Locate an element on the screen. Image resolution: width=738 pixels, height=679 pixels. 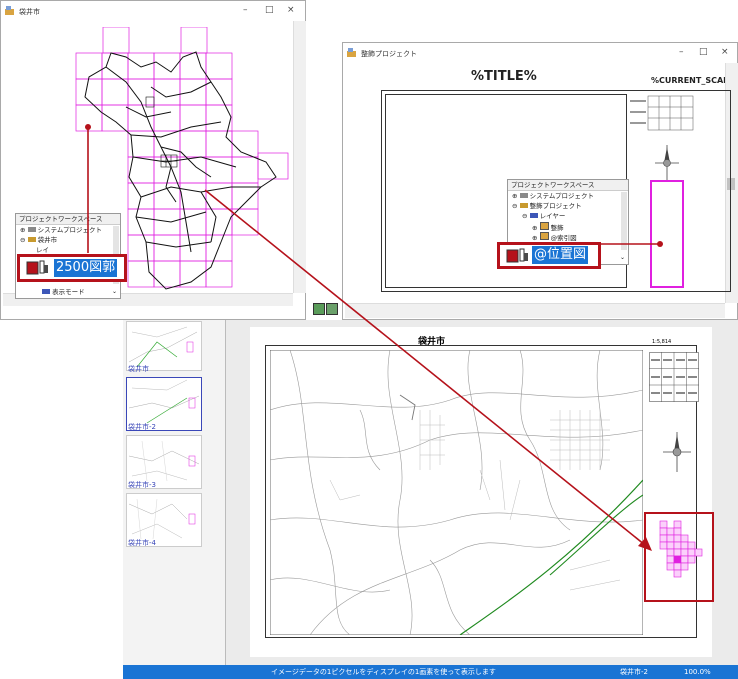
layer-badge-label: 2500図郭 is located at coordinates (86, 268).